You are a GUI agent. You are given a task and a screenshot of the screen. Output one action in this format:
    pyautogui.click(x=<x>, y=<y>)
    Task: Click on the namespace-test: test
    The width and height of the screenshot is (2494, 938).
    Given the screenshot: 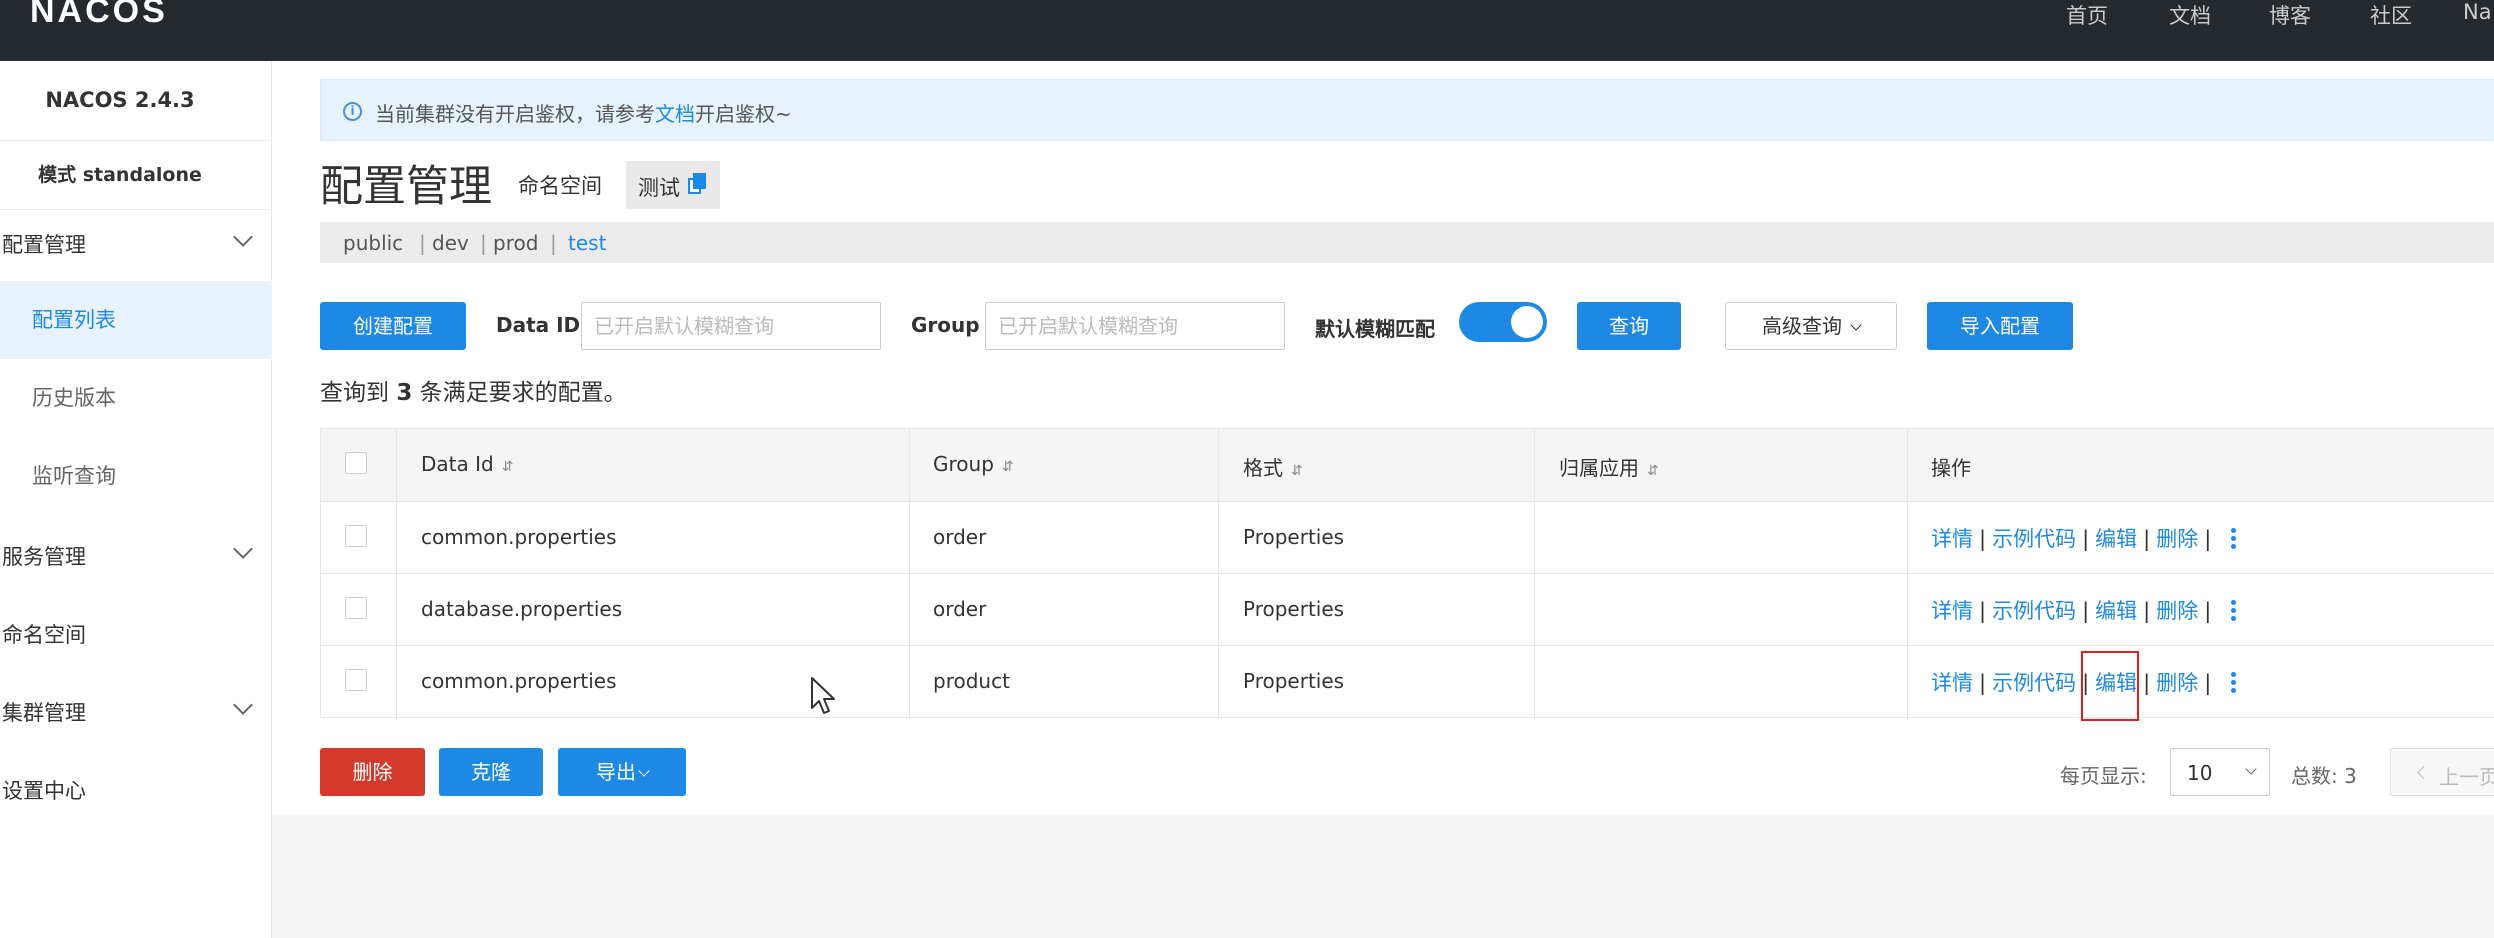 What is the action you would take?
    pyautogui.click(x=587, y=243)
    